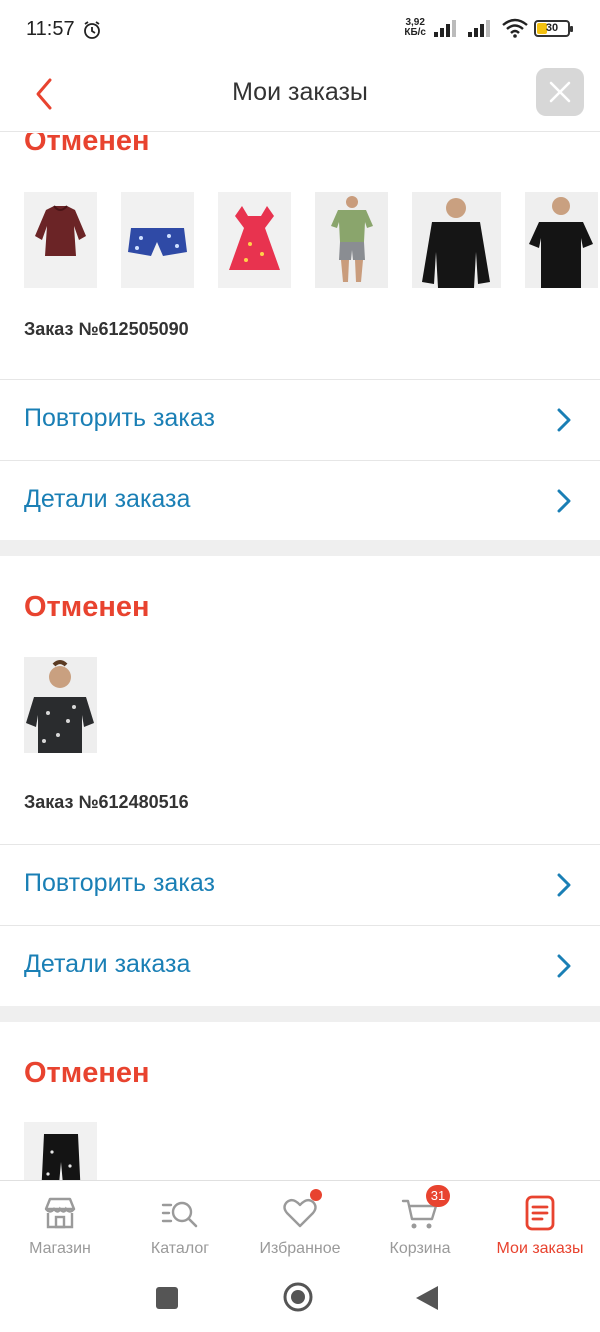 The height and width of the screenshot is (1332, 600). What do you see at coordinates (300, 1248) in the screenshot?
I see `nav-label: Избранное` at bounding box center [300, 1248].